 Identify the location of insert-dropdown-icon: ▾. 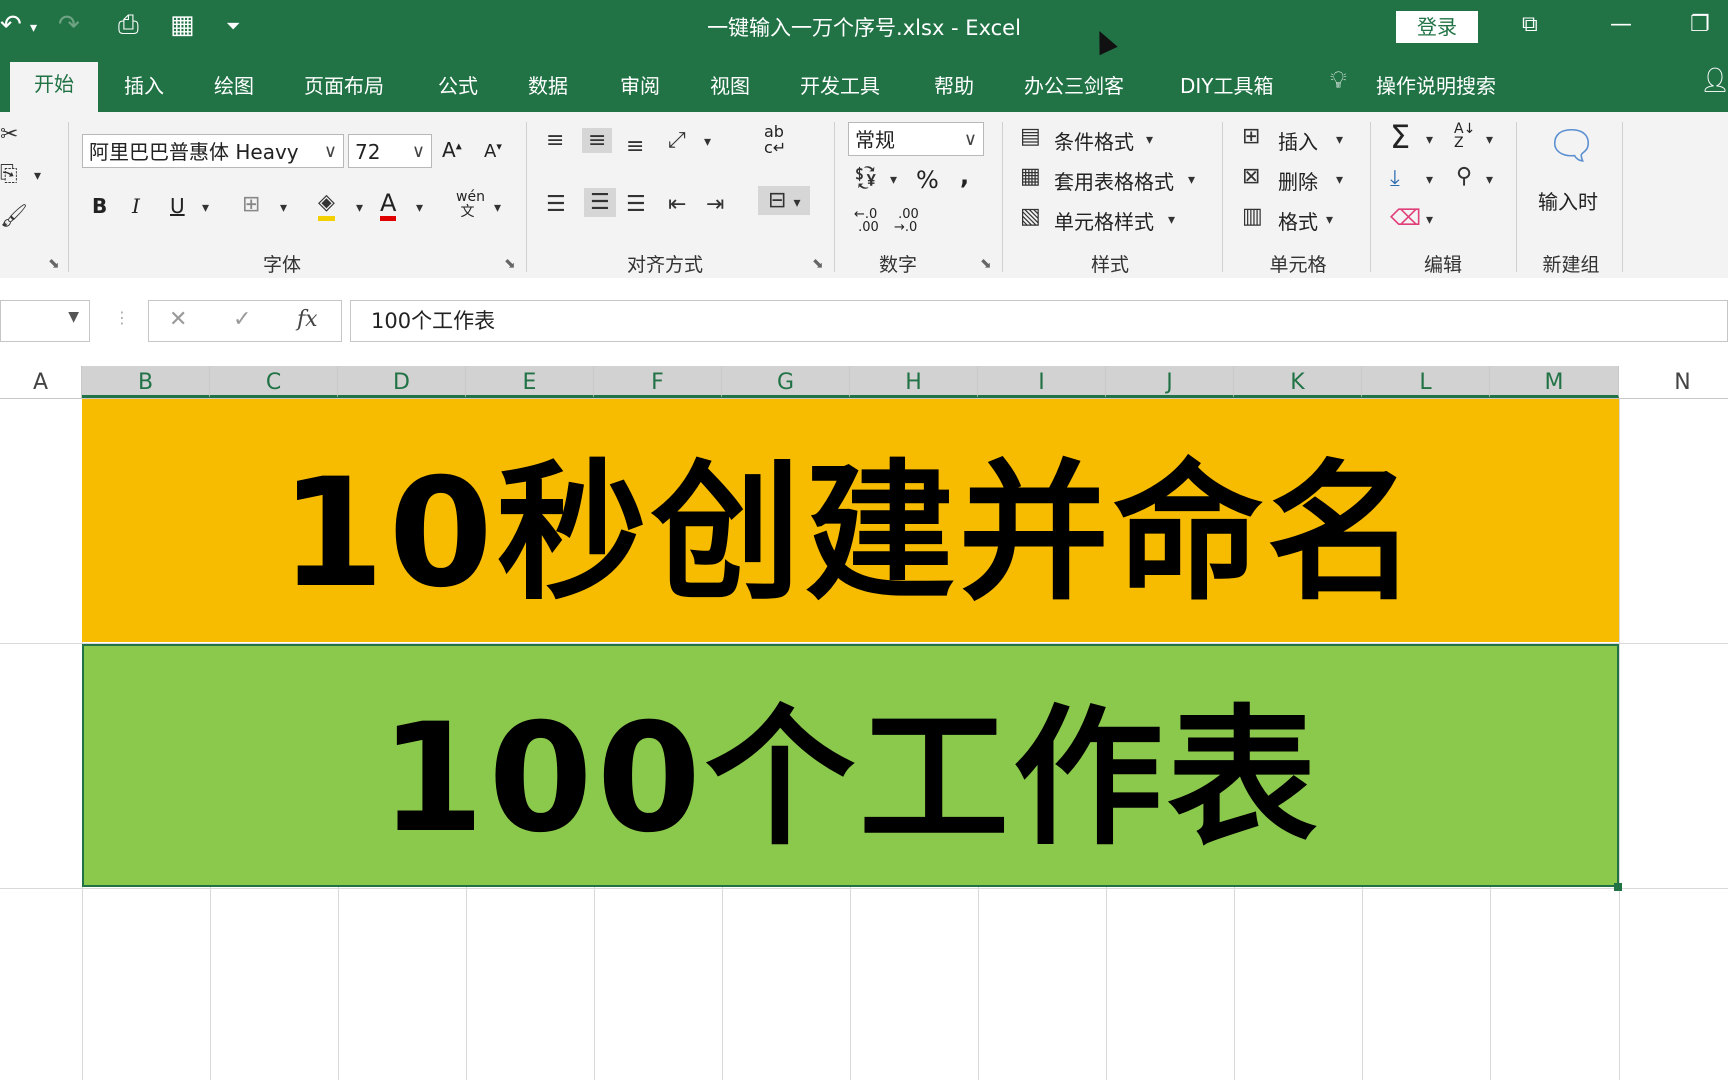
(1339, 140).